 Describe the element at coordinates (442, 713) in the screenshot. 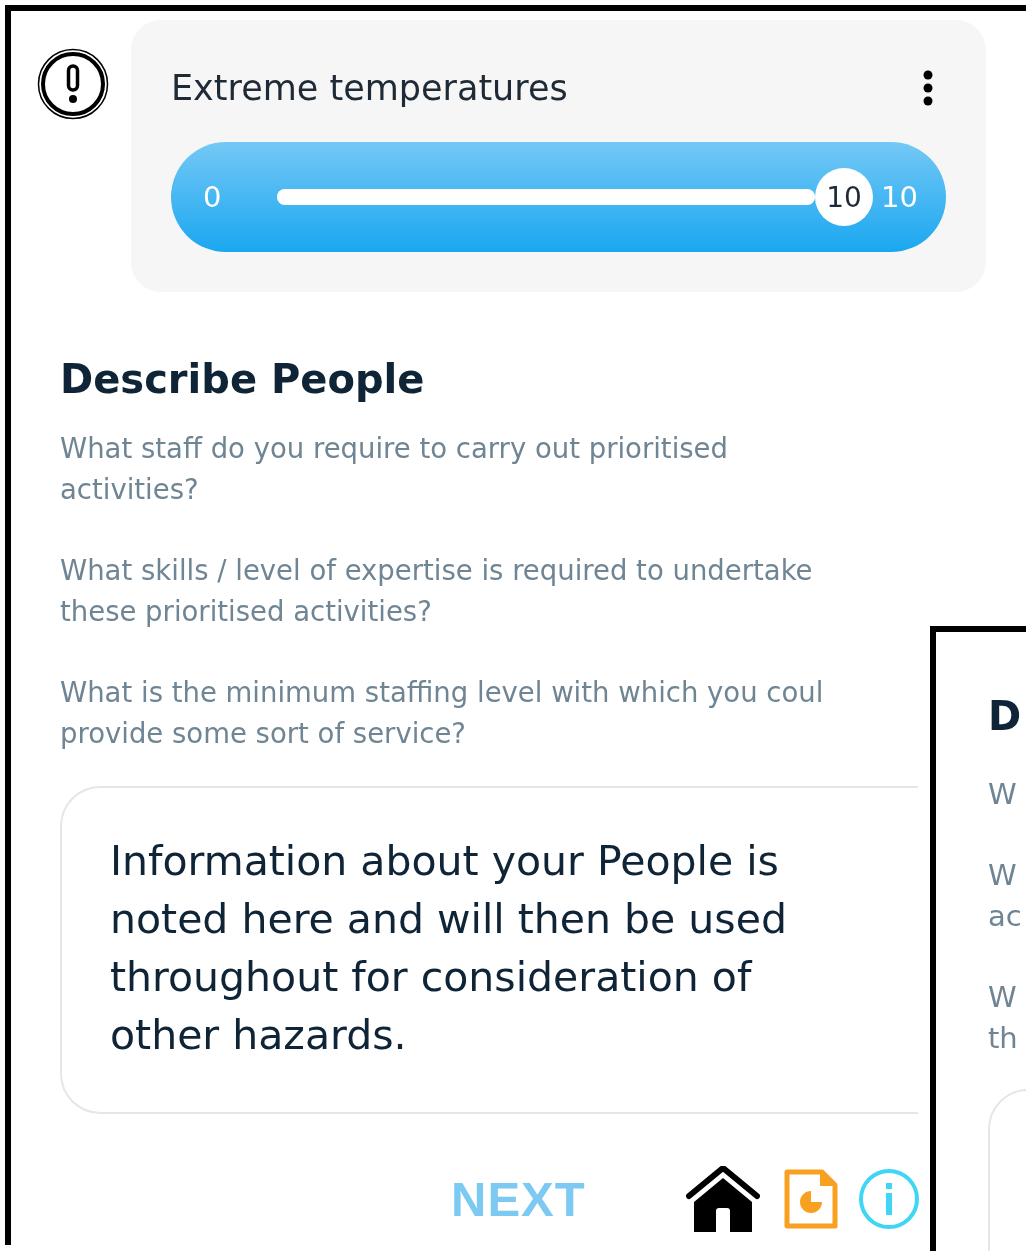

I see `question-text: What is the minimum staffing level with which you coul provide some sort of service?` at that location.